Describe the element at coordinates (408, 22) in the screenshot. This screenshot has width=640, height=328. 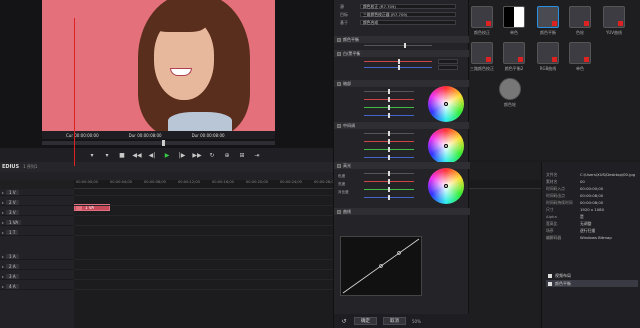
I see `fx-setting-dropdown: 颜色合成` at that location.